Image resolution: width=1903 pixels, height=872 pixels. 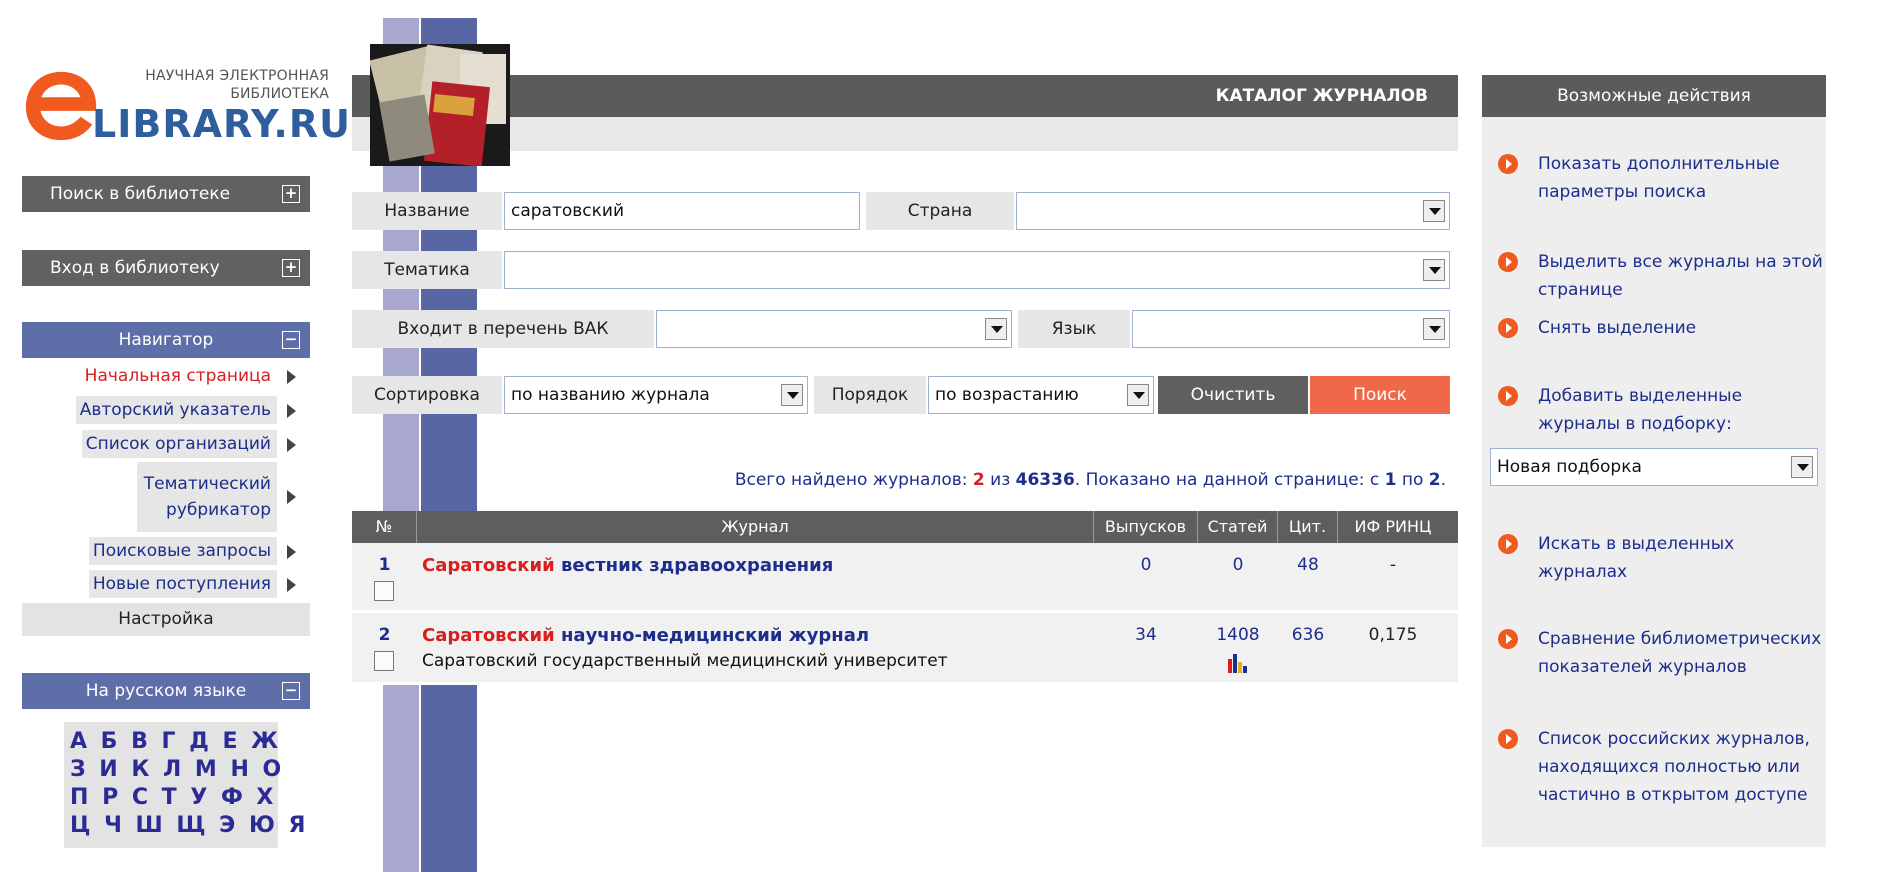 I want to click on alphabet-row: З И К Л М Н О, so click(x=175, y=770).